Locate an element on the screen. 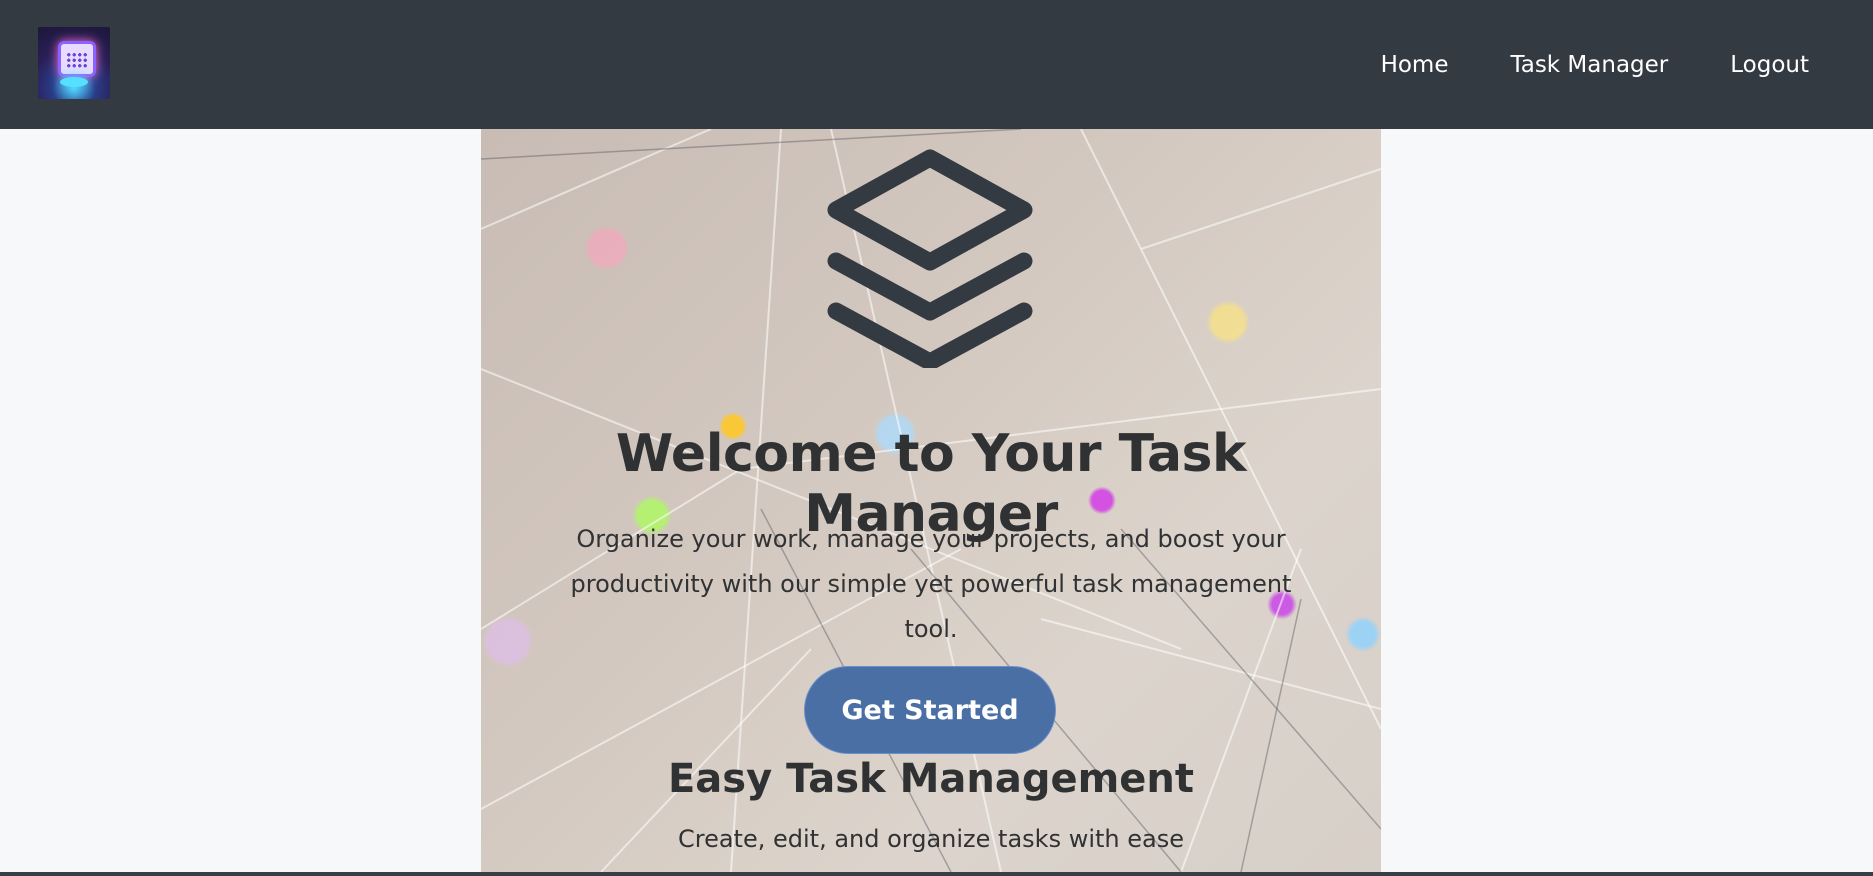 This screenshot has height=876, width=1873. nav-link-task-manager: Task Manager is located at coordinates (1589, 65).